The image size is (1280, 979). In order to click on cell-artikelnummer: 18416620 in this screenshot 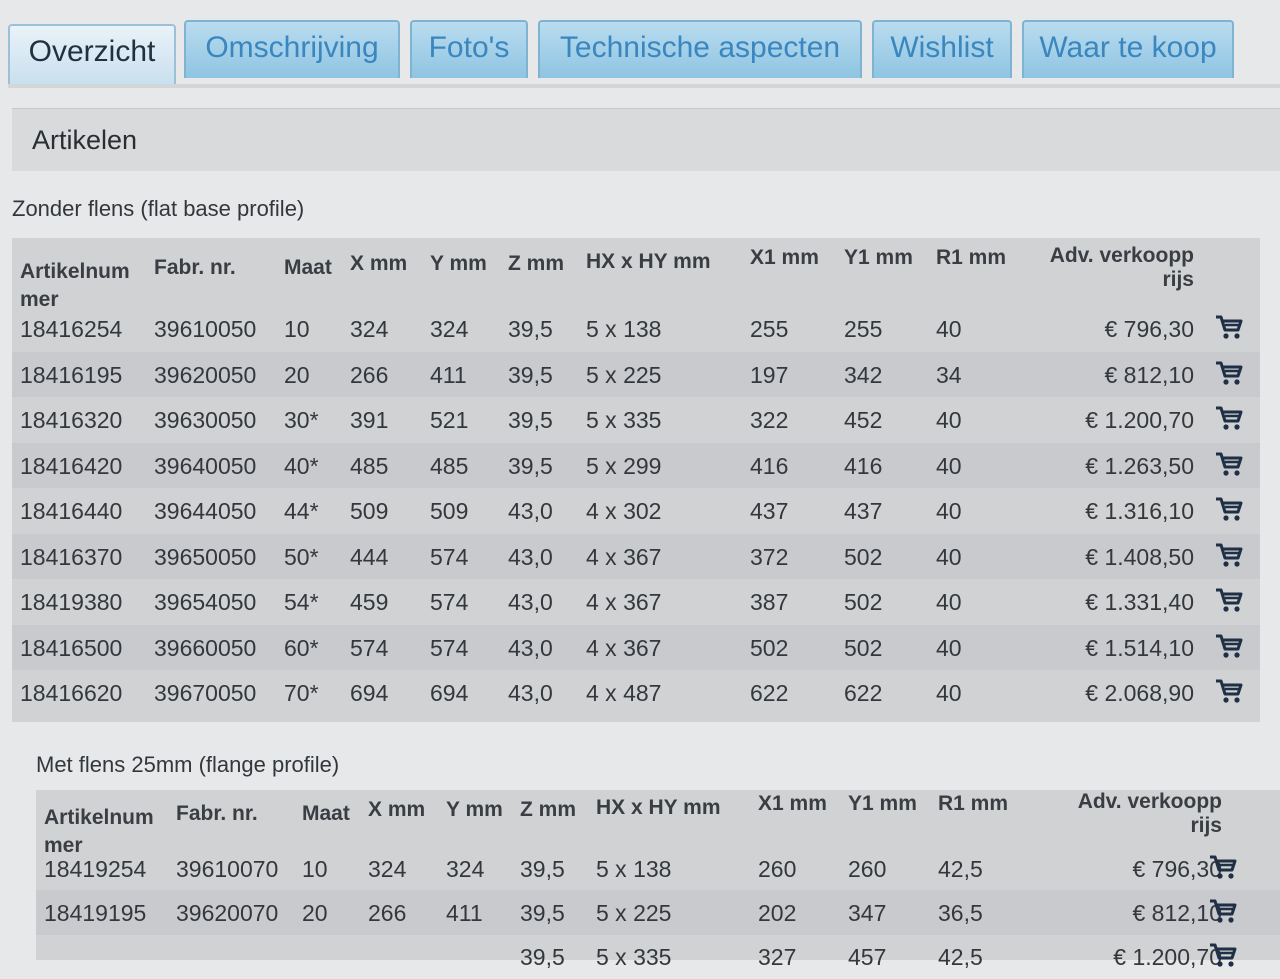, I will do `click(71, 693)`.